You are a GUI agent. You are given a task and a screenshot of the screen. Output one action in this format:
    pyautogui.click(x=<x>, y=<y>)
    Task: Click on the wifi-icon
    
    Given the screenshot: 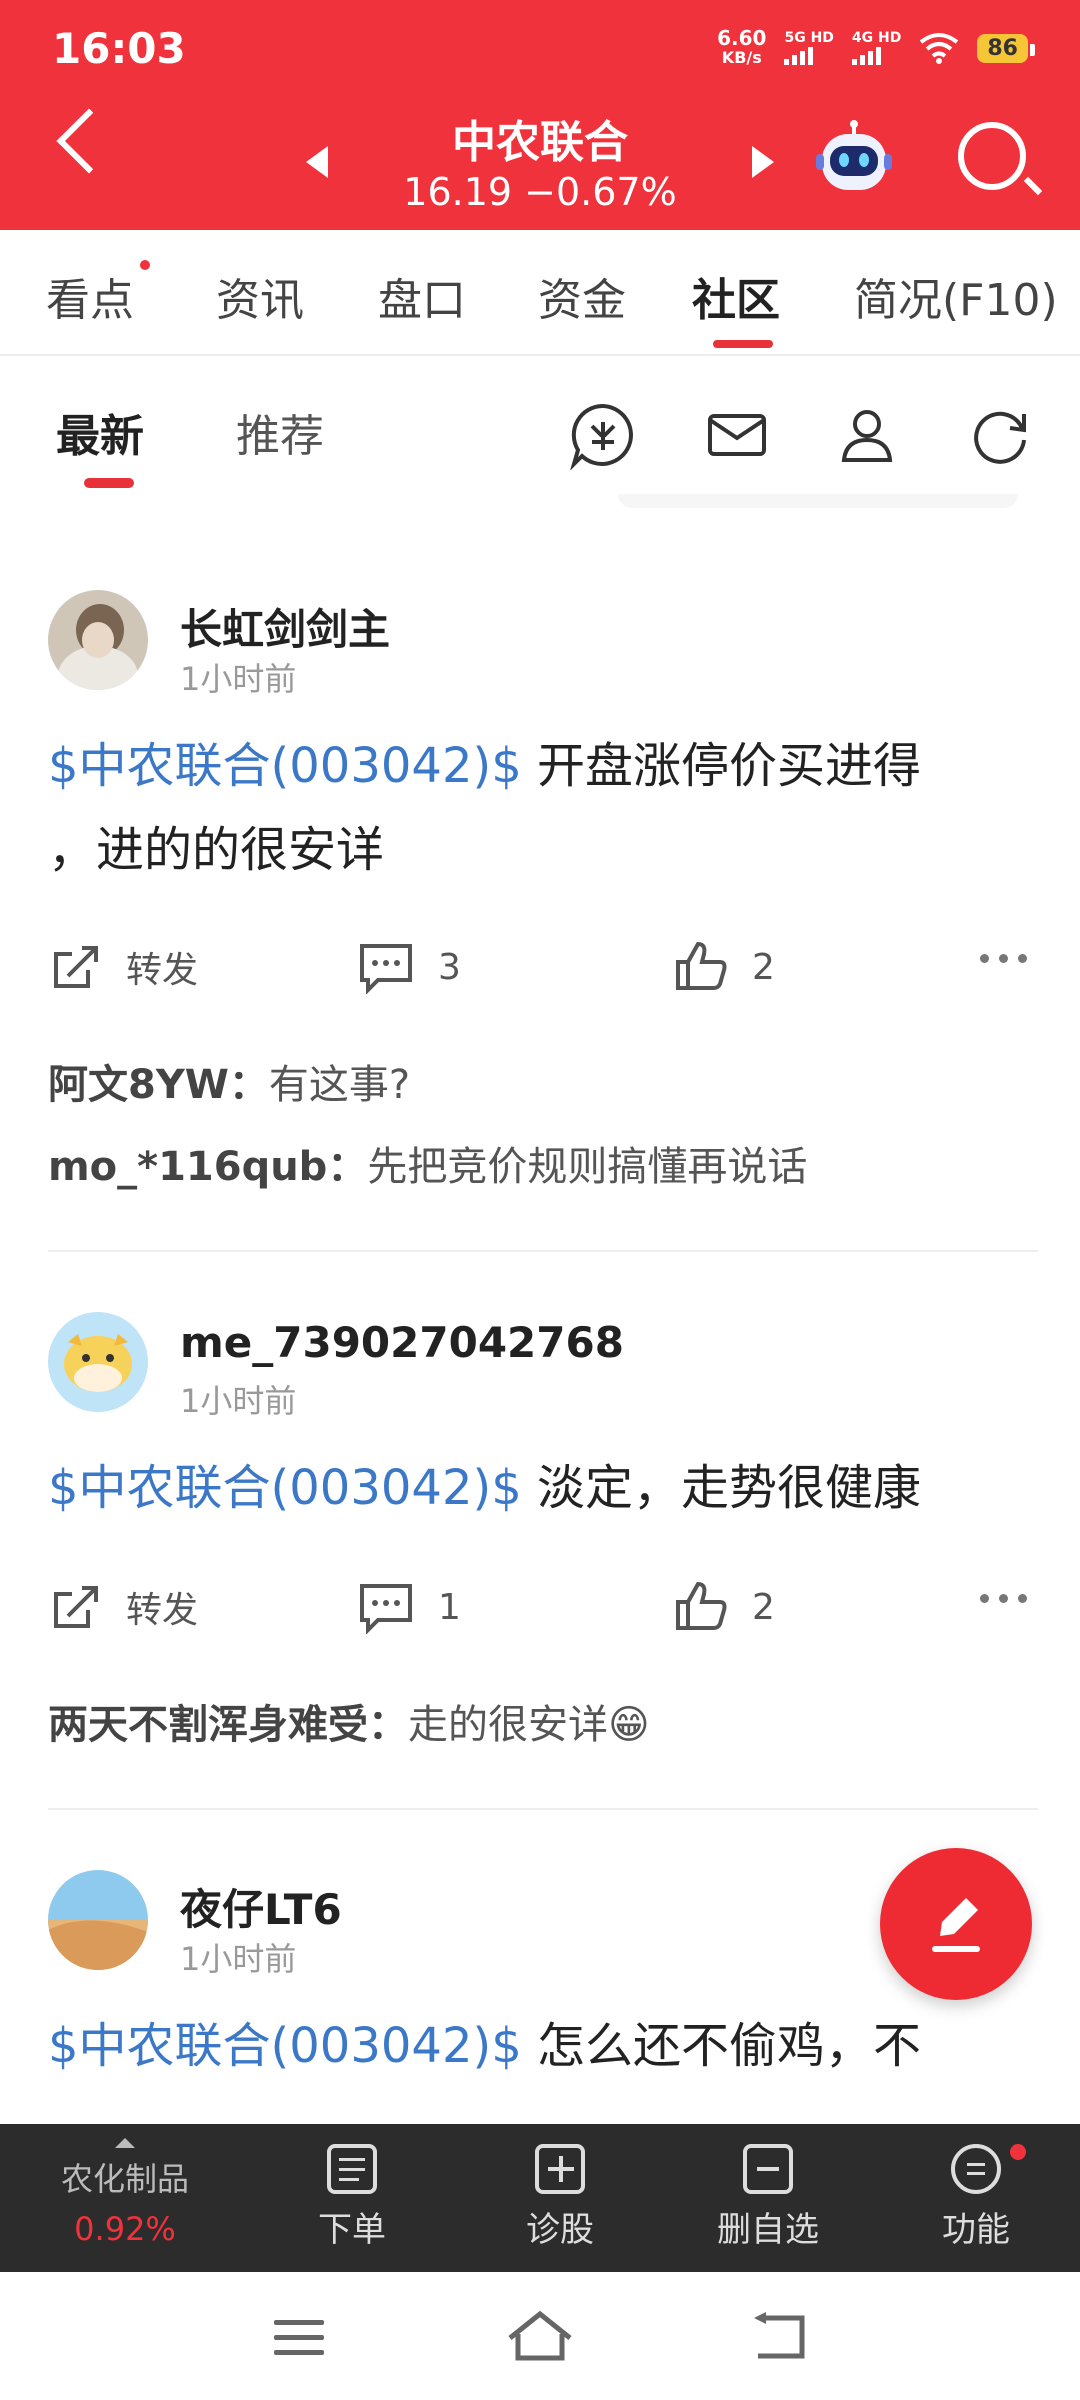 What is the action you would take?
    pyautogui.click(x=939, y=48)
    